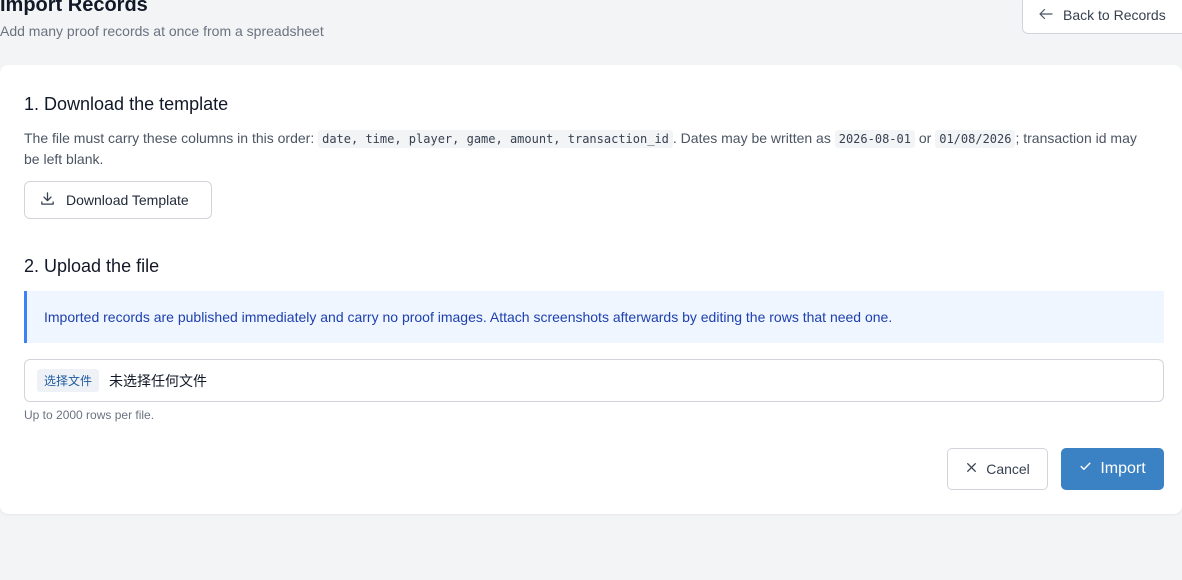 Image resolution: width=1182 pixels, height=580 pixels. I want to click on download-template-label: Download Template, so click(127, 200).